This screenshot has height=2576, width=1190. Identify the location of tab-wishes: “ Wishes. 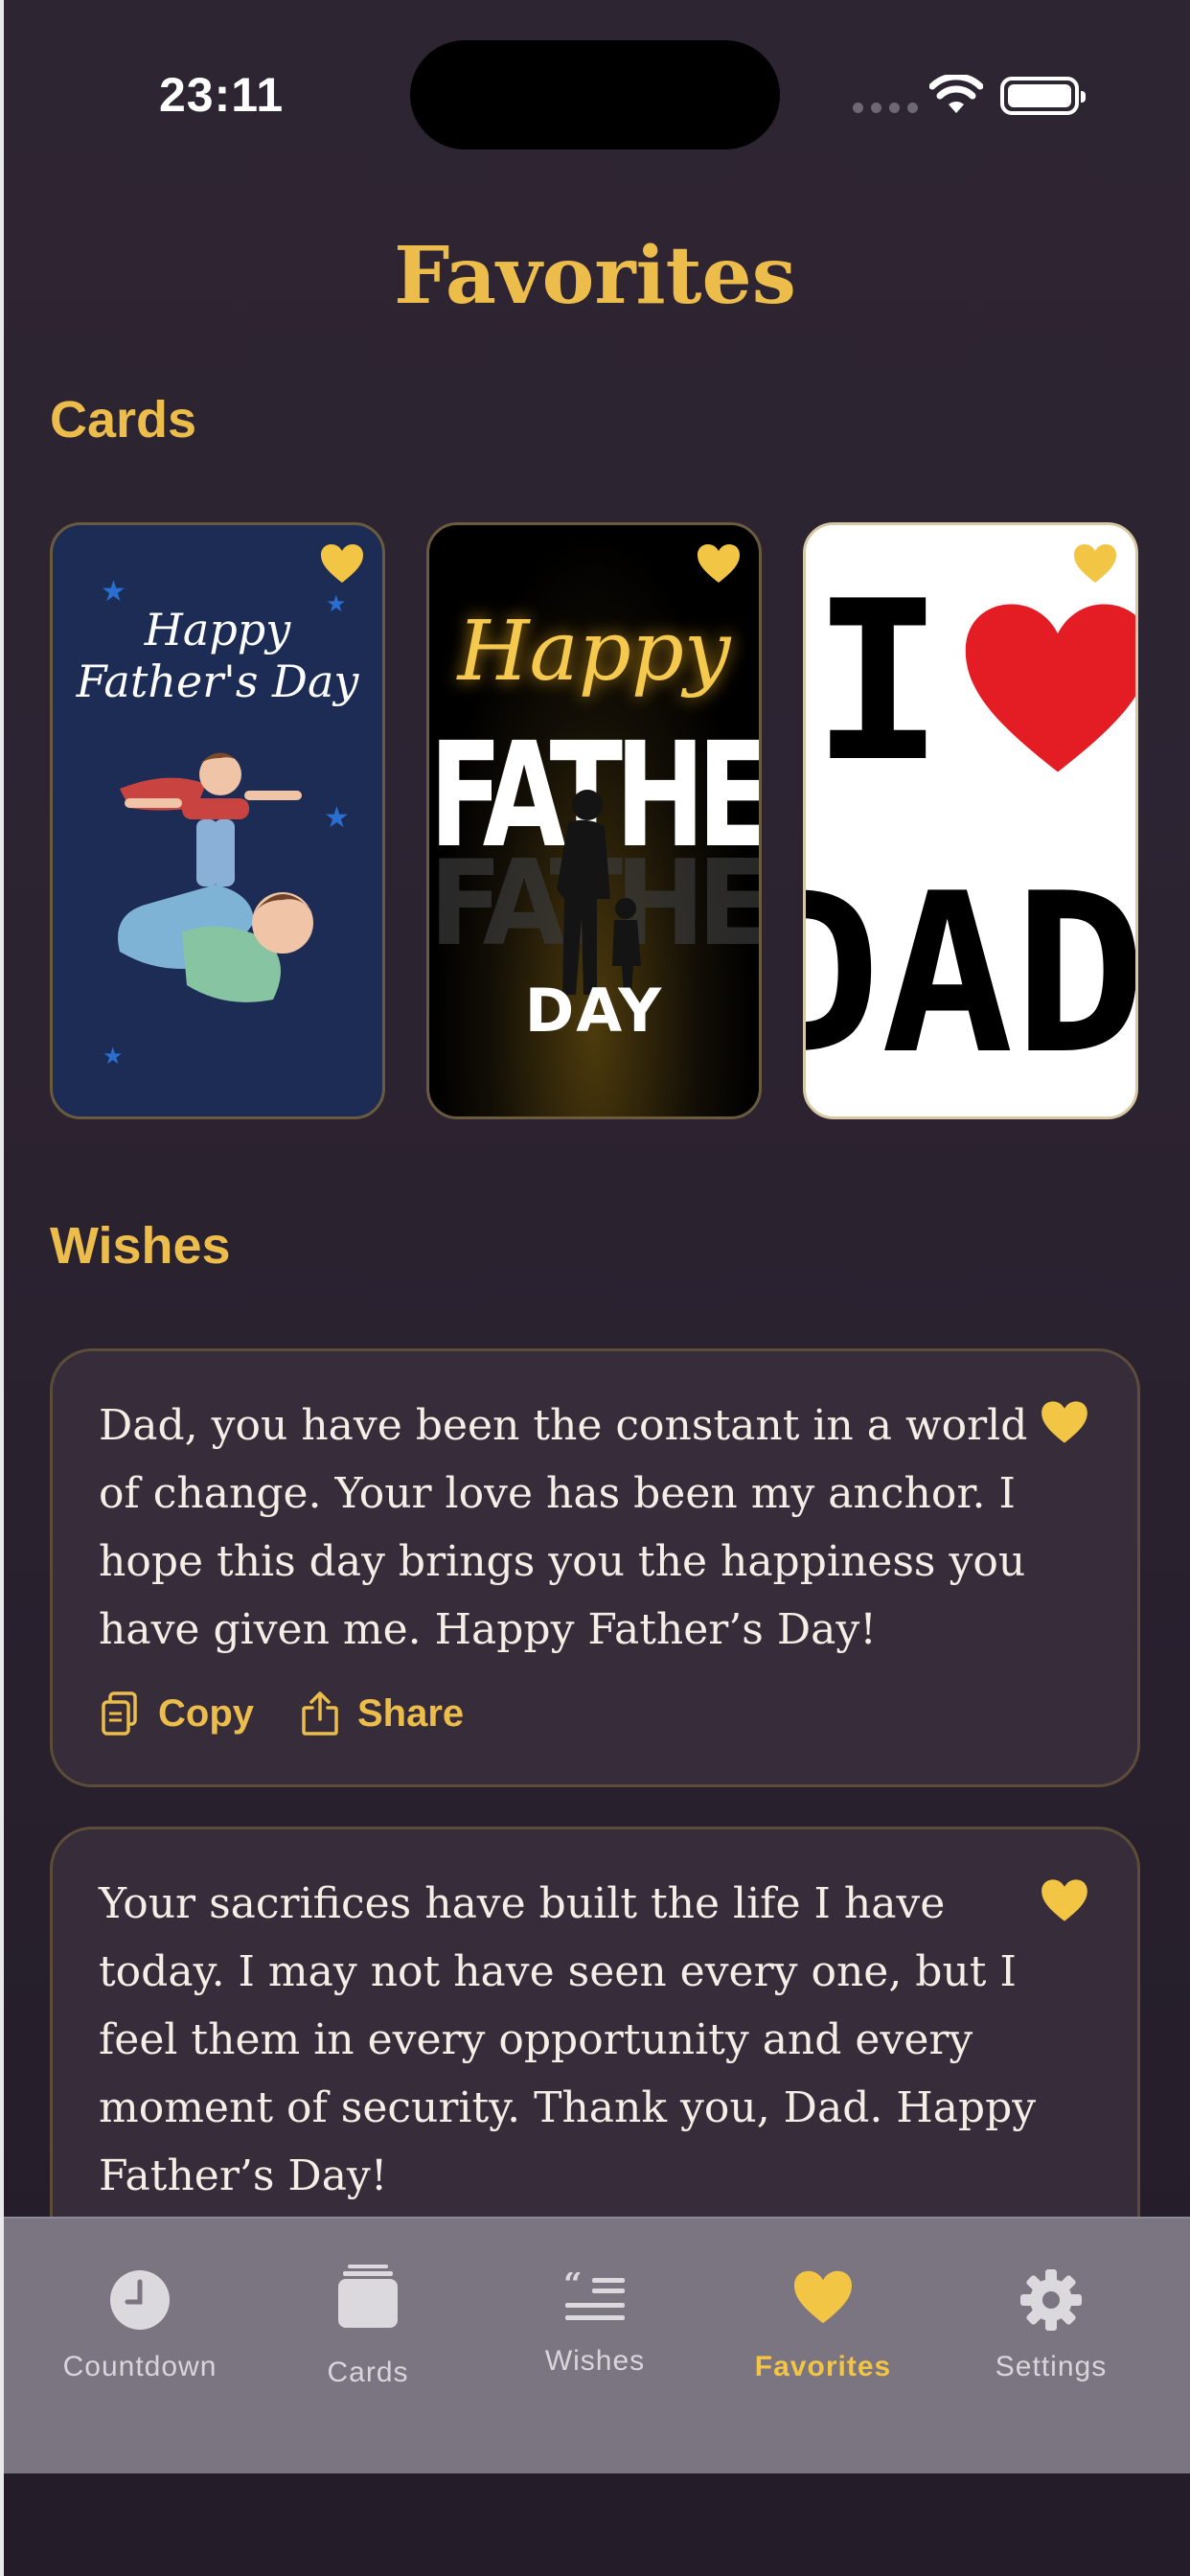
(595, 2314).